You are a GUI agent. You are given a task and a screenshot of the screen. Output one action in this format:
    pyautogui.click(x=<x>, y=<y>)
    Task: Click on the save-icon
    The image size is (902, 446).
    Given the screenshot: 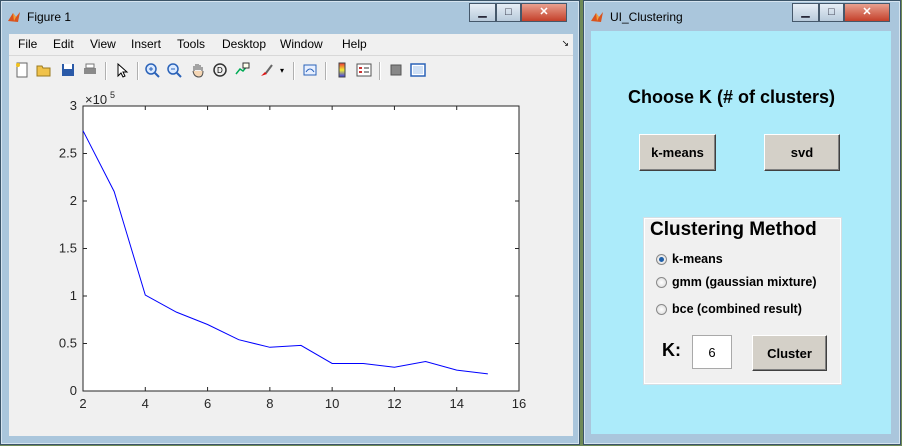 What is the action you would take?
    pyautogui.click(x=68, y=70)
    